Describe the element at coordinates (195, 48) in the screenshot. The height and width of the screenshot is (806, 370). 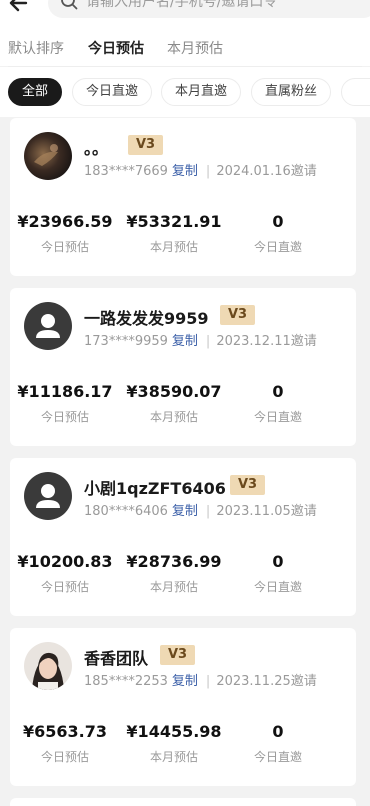
I see `tab-month-estimate: 本月预估` at that location.